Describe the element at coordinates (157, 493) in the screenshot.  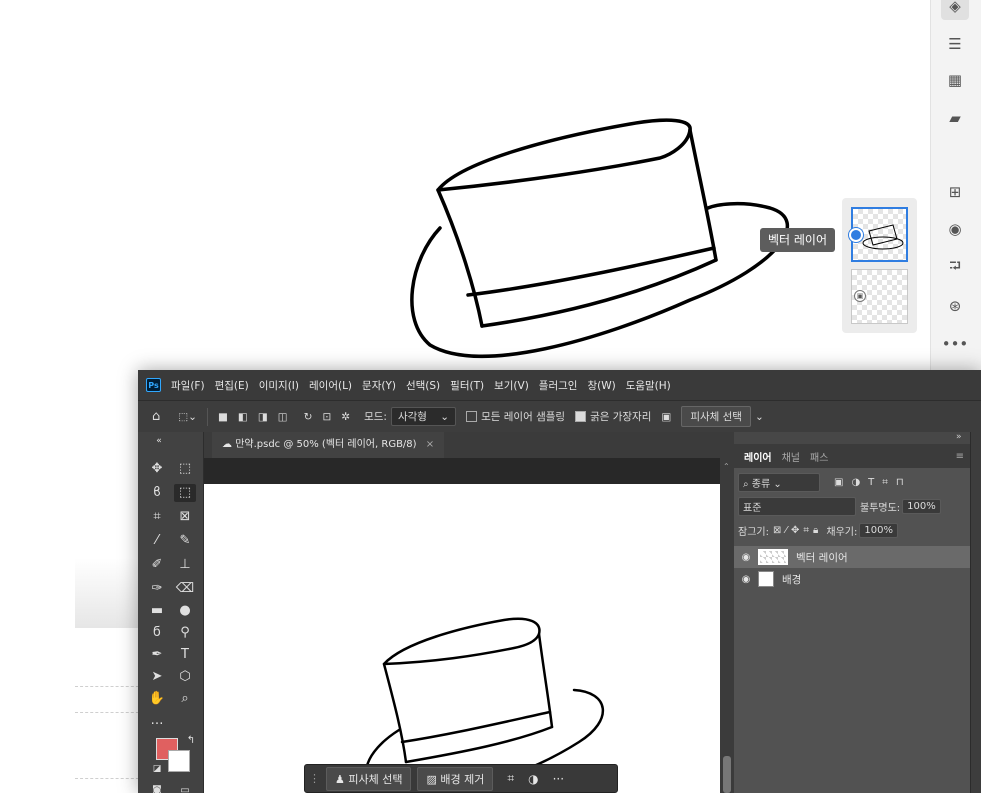
I see `lasso-tool-icon: ϐ` at that location.